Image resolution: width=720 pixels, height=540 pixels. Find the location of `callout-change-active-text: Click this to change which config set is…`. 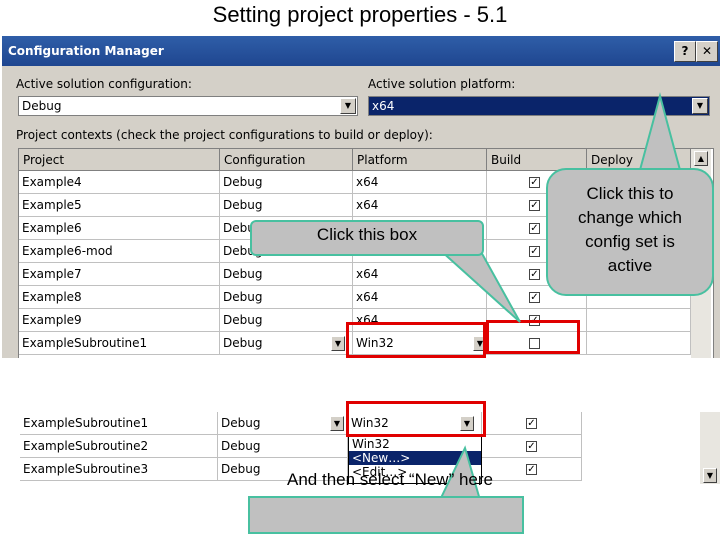

callout-change-active-text: Click this to change which config set is… is located at coordinates (630, 229).